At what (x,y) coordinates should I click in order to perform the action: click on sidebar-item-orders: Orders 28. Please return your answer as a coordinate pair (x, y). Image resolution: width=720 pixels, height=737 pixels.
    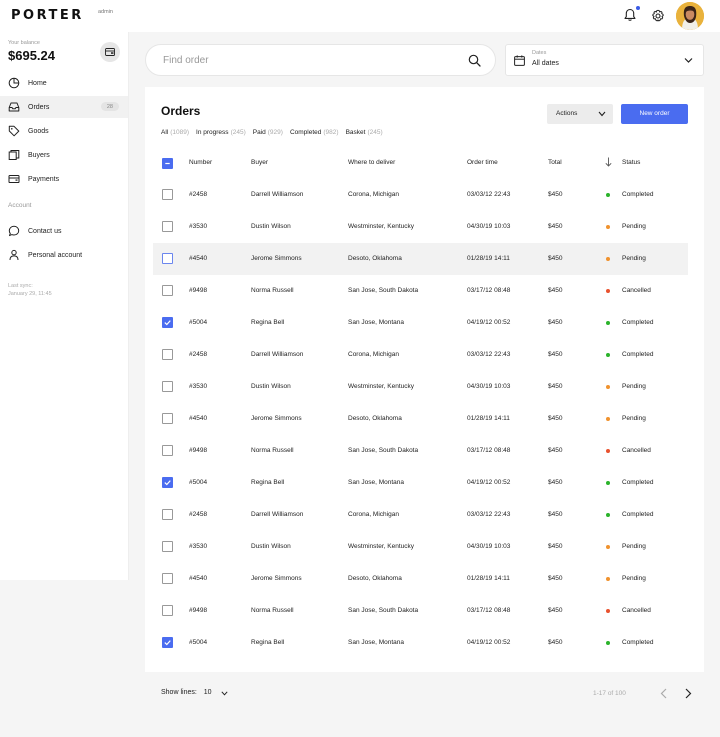
    Looking at the image, I should click on (64, 107).